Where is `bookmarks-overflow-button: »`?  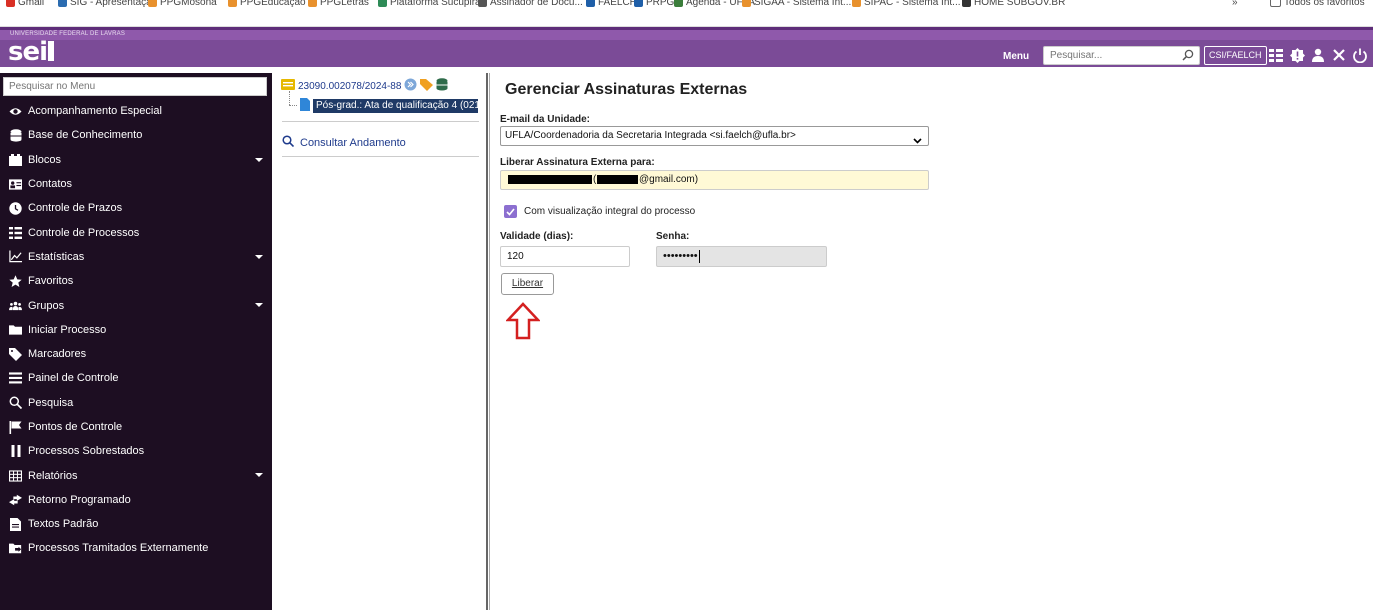 bookmarks-overflow-button: » is located at coordinates (1235, 5).